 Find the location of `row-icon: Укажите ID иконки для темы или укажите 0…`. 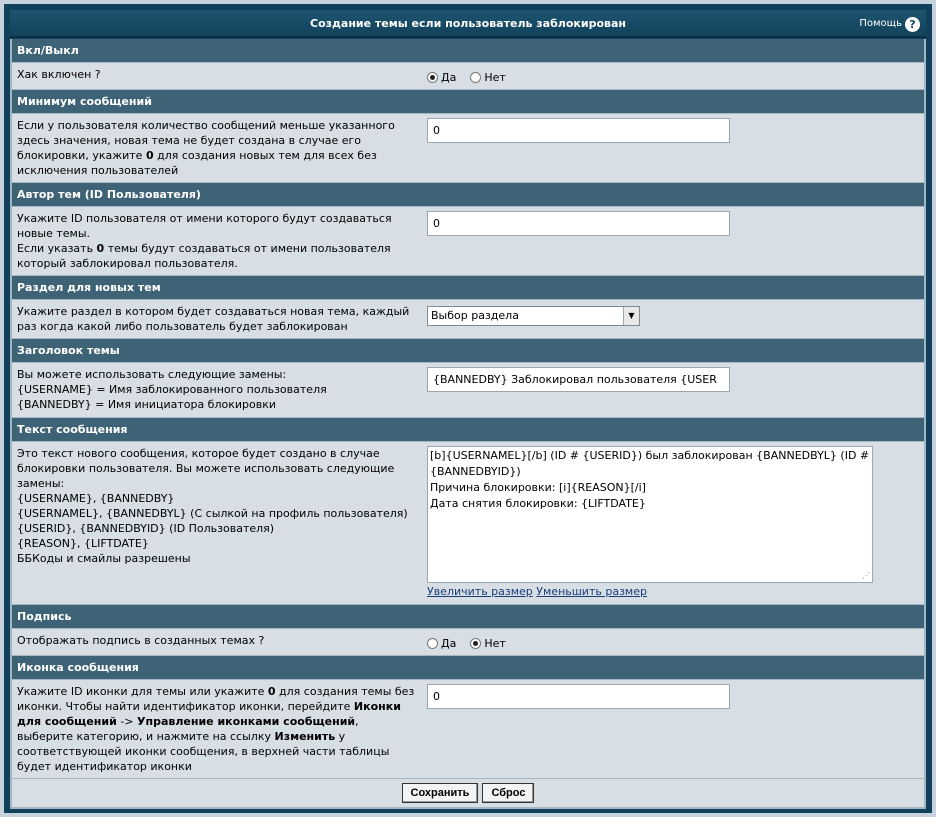

row-icon: Укажите ID иконки для темы или укажите 0… is located at coordinates (468, 729).